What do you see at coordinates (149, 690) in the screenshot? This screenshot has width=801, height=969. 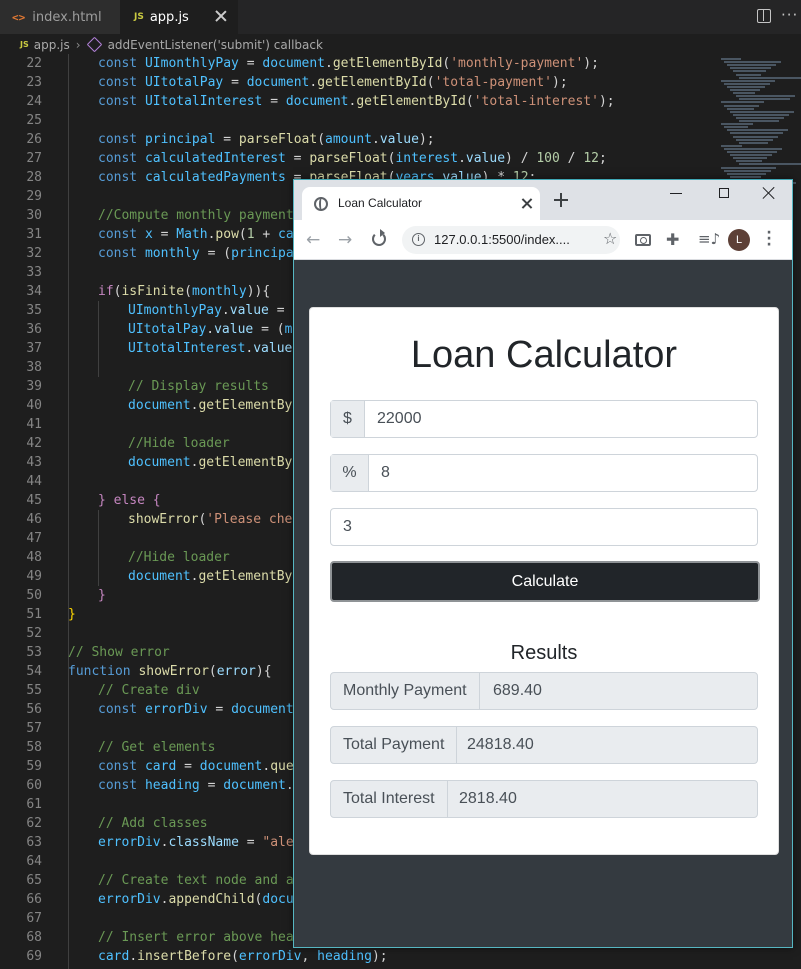 I see `code-comment: // Create div` at bounding box center [149, 690].